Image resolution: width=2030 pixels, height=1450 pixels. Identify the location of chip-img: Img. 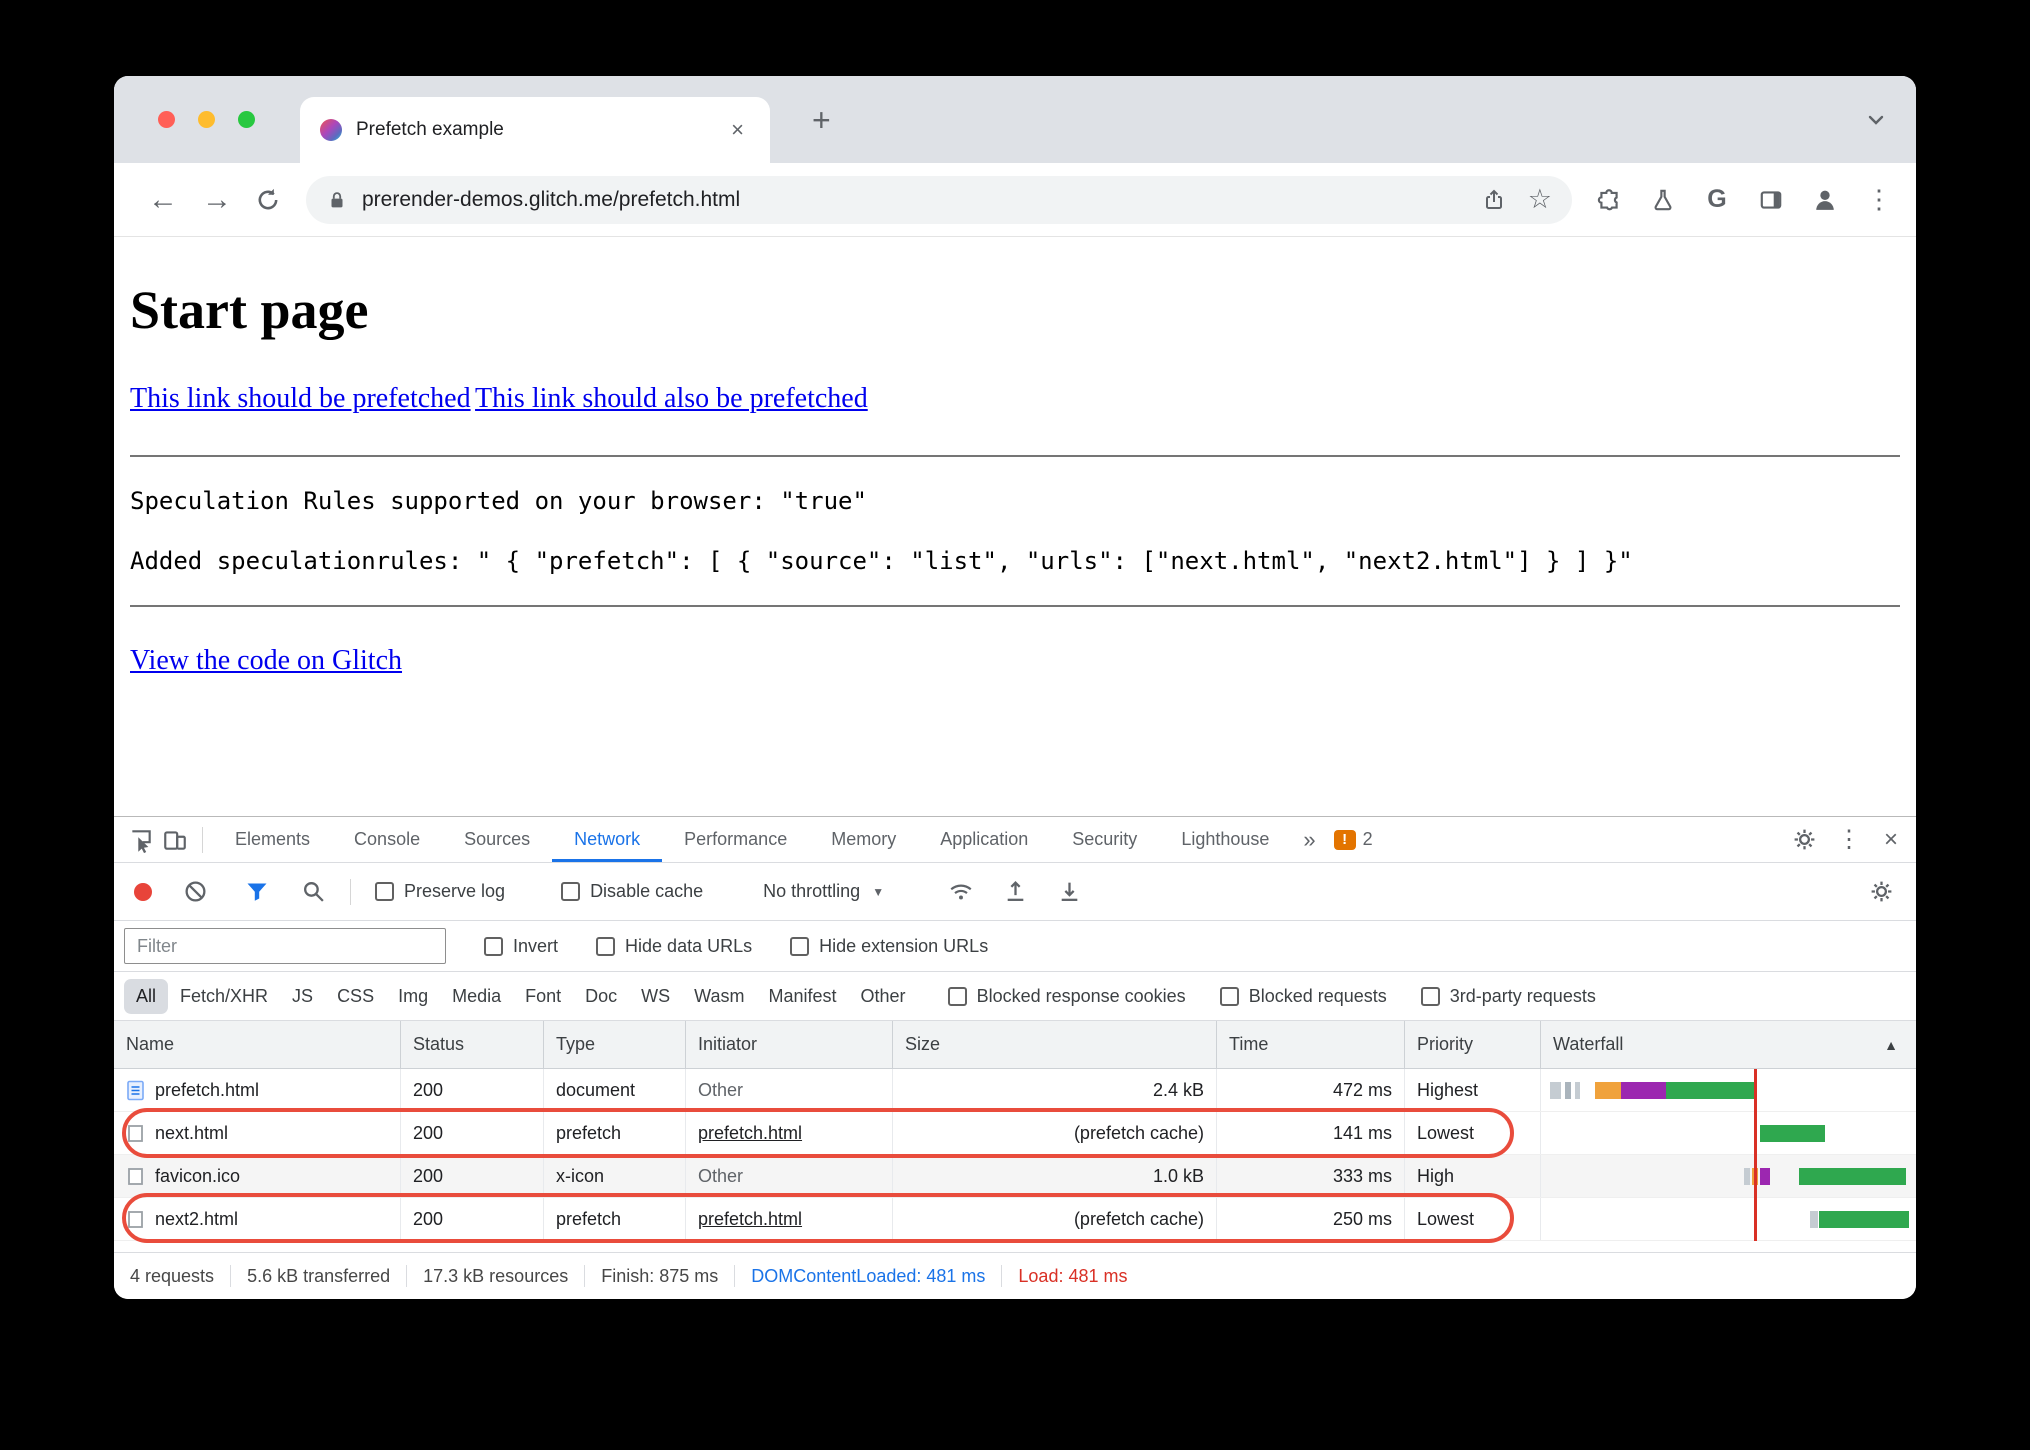
(413, 996).